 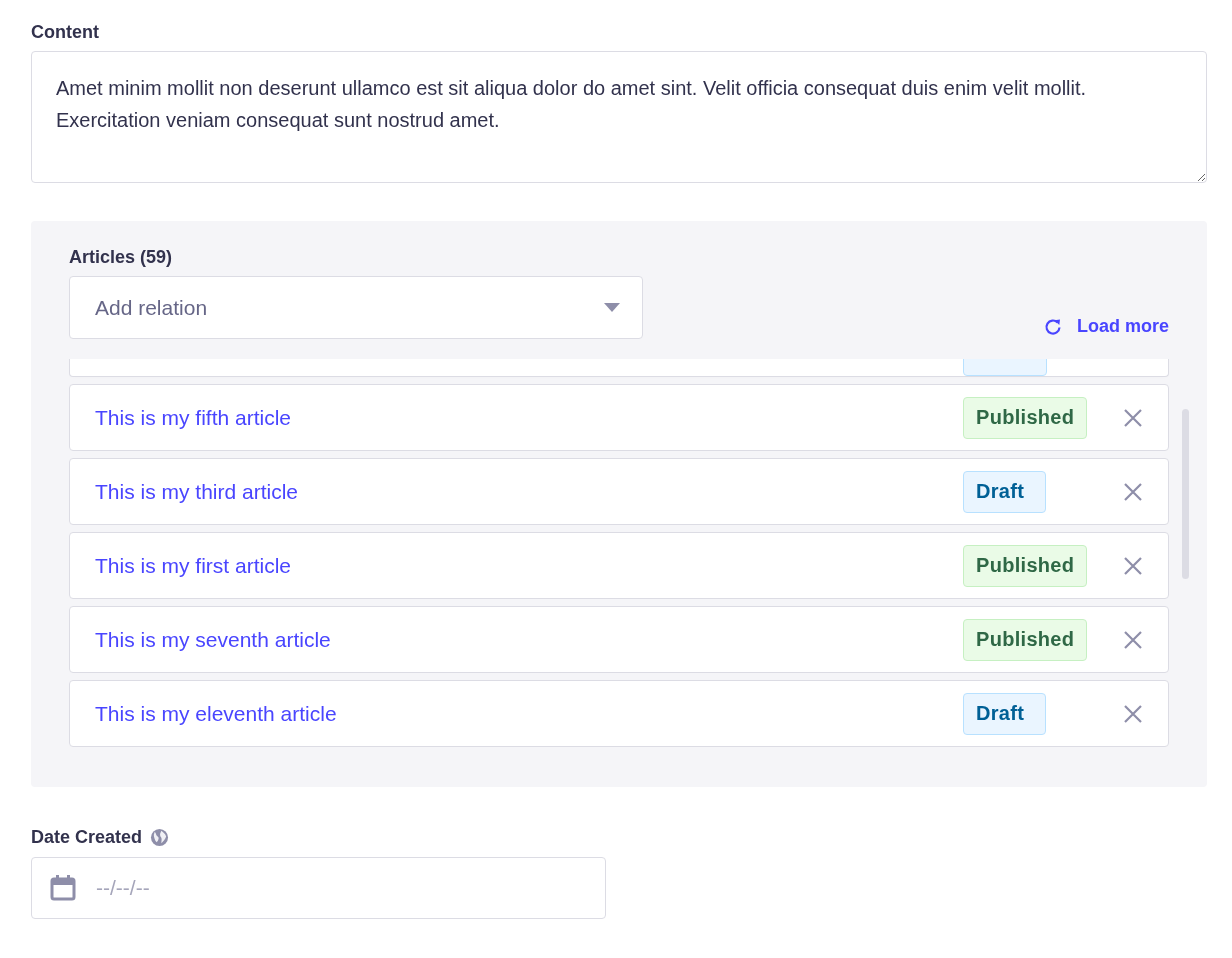 What do you see at coordinates (529, 565) in the screenshot?
I see `article-link: This is my first article` at bounding box center [529, 565].